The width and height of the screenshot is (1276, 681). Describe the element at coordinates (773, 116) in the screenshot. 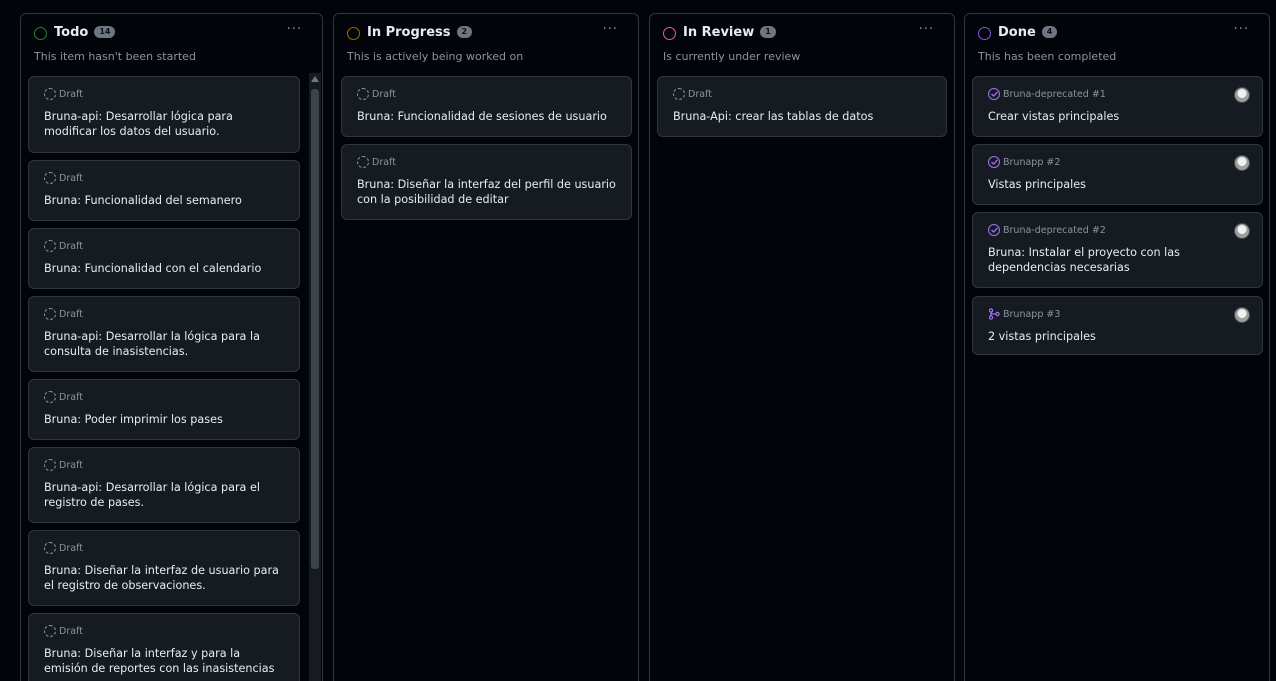

I see `card-title: Bruna-Api: crear las tablas de datos` at that location.